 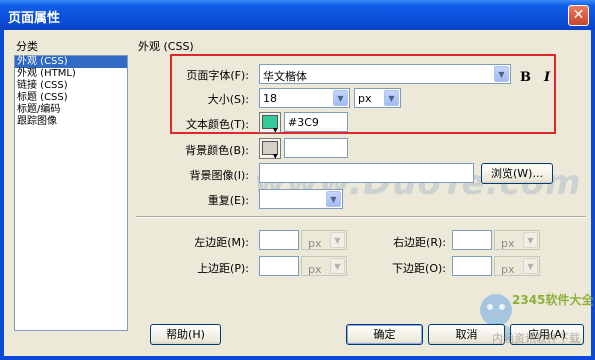 What do you see at coordinates (472, 240) in the screenshot?
I see `right-margin-input` at bounding box center [472, 240].